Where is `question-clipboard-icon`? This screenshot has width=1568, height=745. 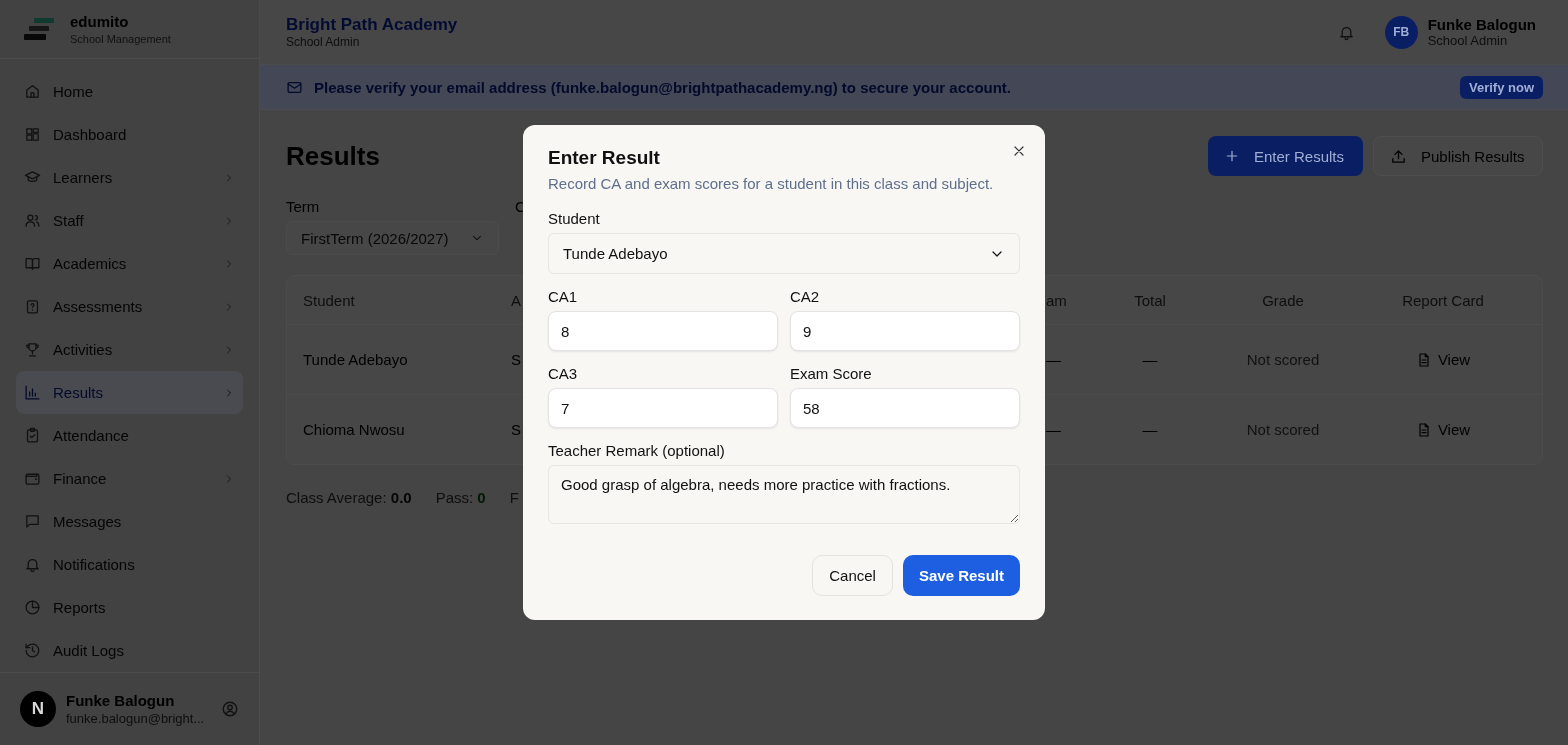 question-clipboard-icon is located at coordinates (32, 307).